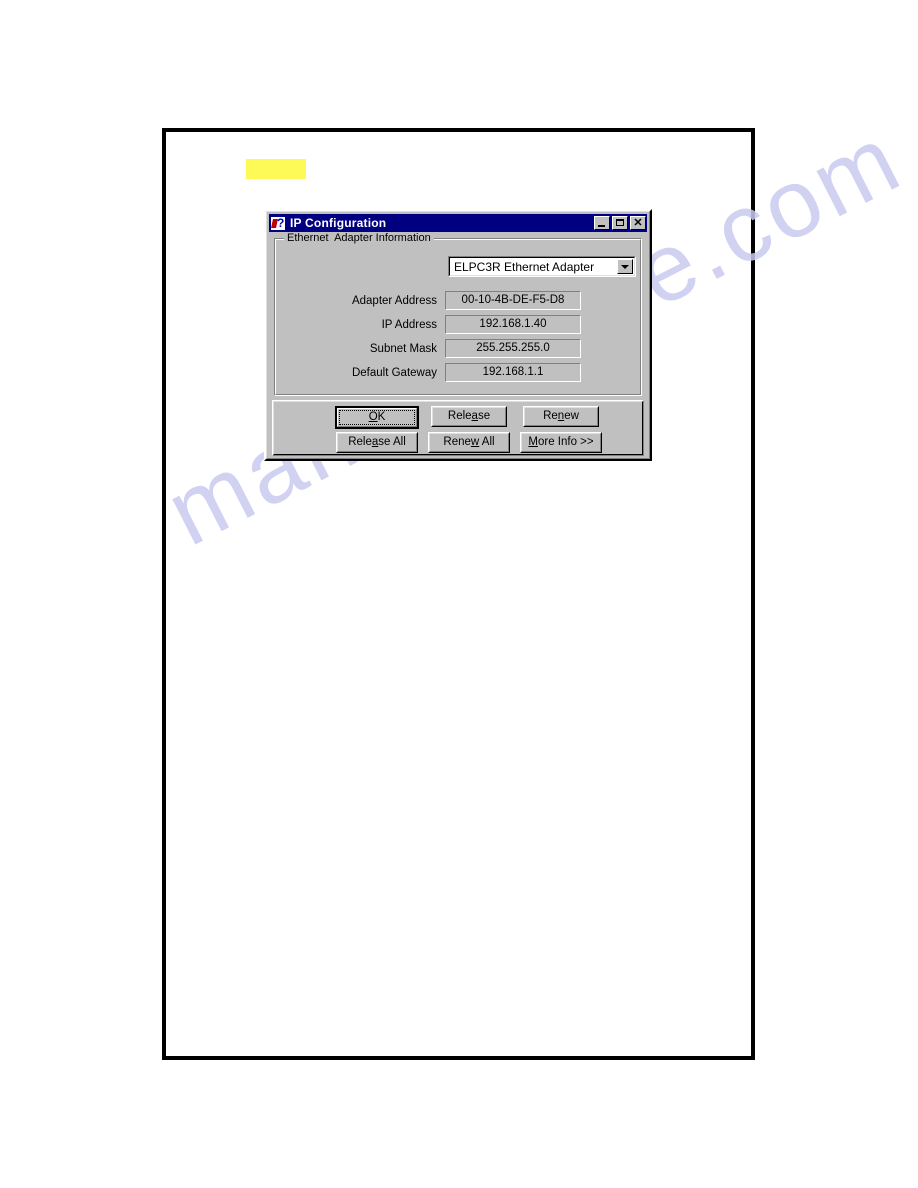 The height and width of the screenshot is (1188, 918). What do you see at coordinates (533, 442) in the screenshot?
I see `more-info-accel: M` at bounding box center [533, 442].